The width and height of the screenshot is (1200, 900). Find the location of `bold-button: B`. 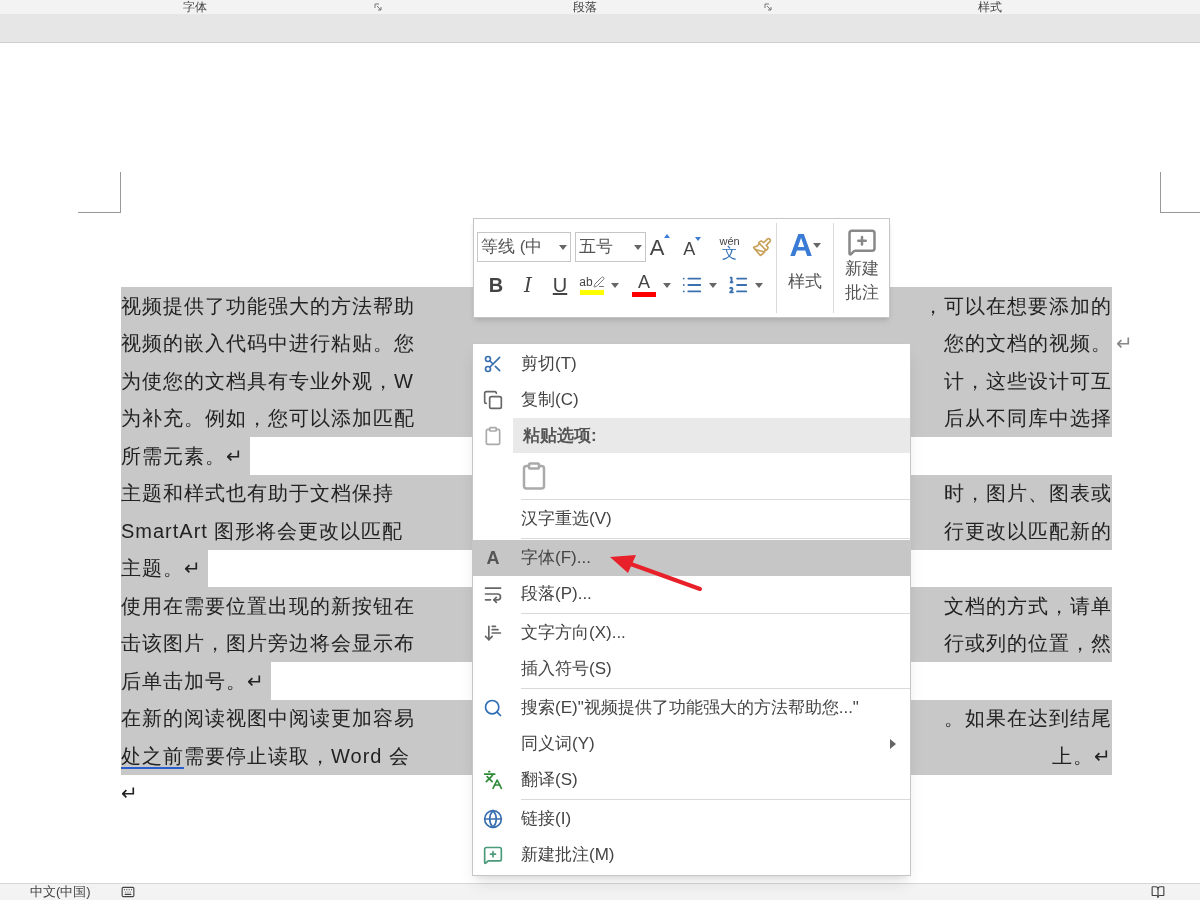

bold-button: B is located at coordinates (496, 285).